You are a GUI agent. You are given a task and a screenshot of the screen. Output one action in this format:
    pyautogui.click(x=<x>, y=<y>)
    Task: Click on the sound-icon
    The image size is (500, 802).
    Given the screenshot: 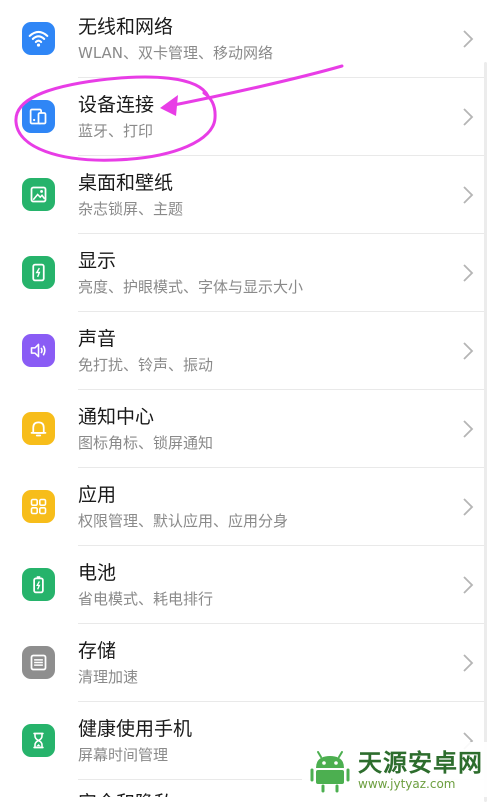 What is the action you would take?
    pyautogui.click(x=38, y=350)
    